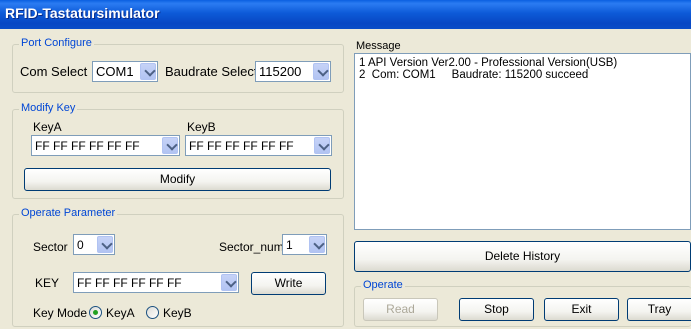 This screenshot has width=691, height=329. Describe the element at coordinates (280, 71) in the screenshot. I see `baudrate-select-value: 115200` at that location.